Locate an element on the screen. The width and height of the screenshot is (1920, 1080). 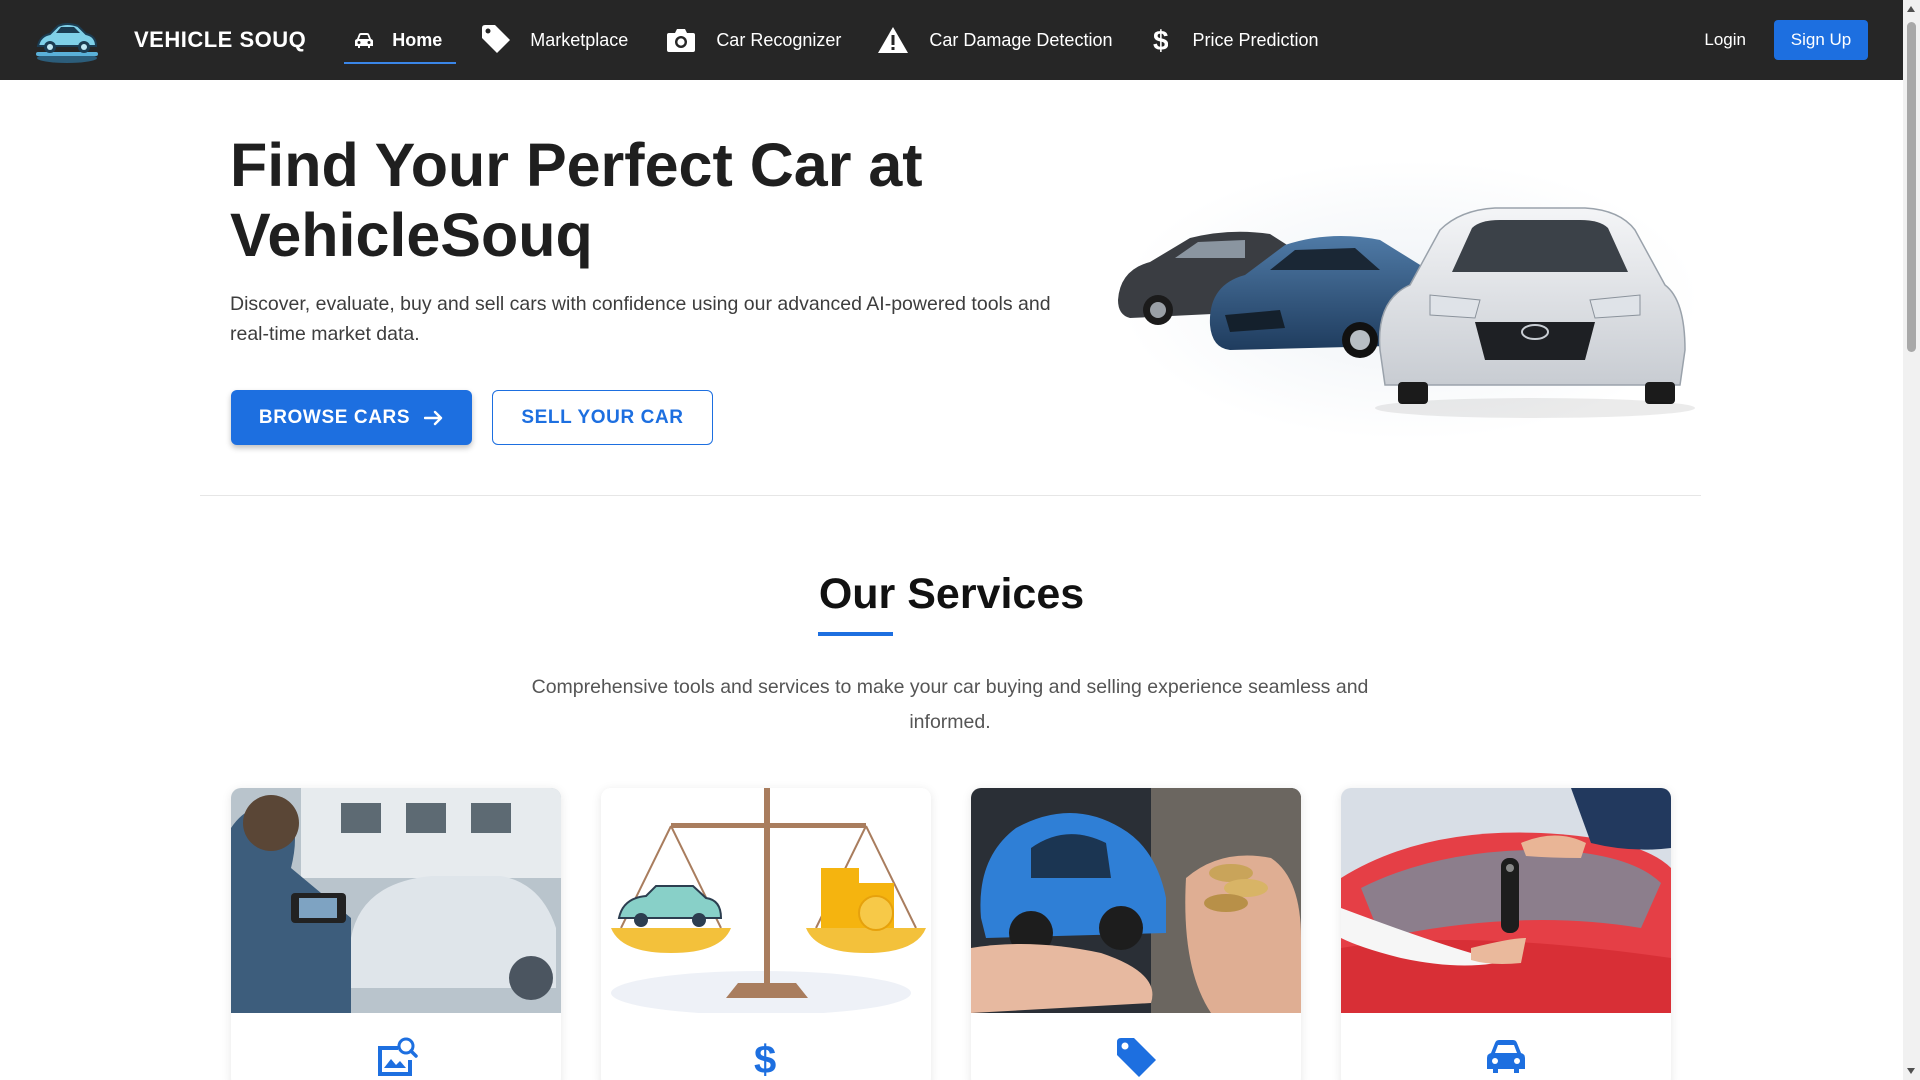
title-underline is located at coordinates (855, 634).